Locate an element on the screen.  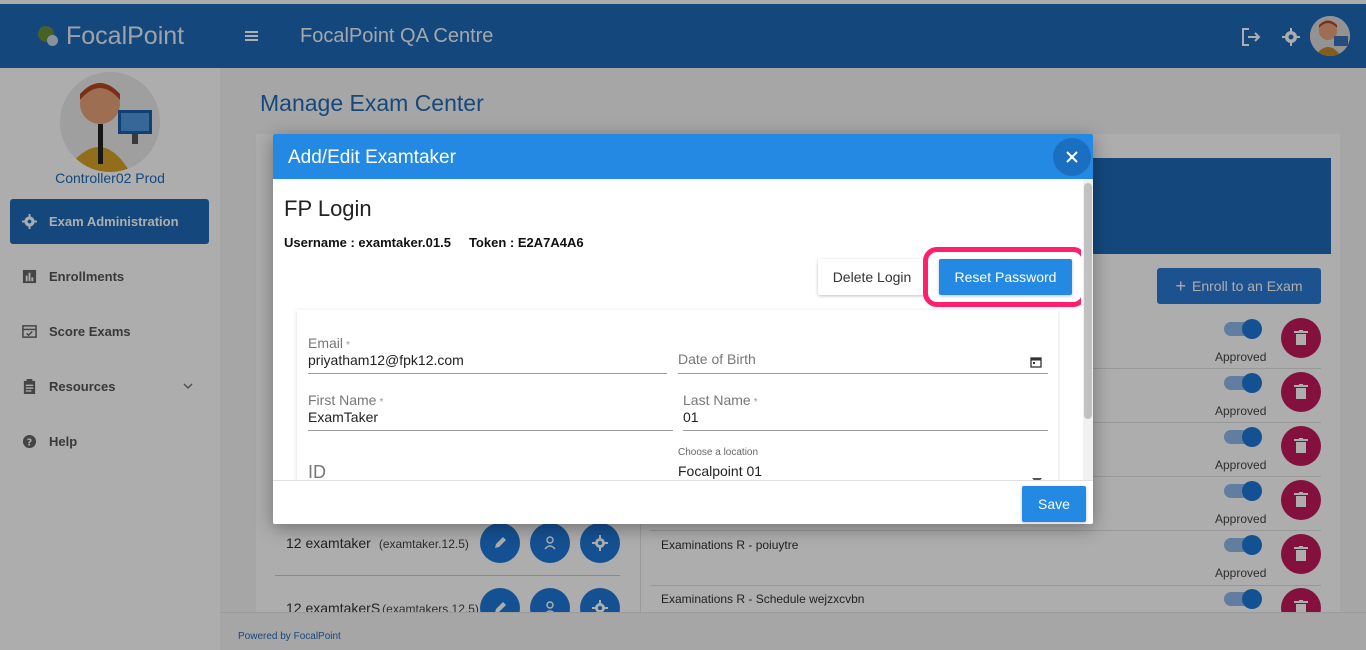
last-name-label: Last Name is located at coordinates (717, 400).